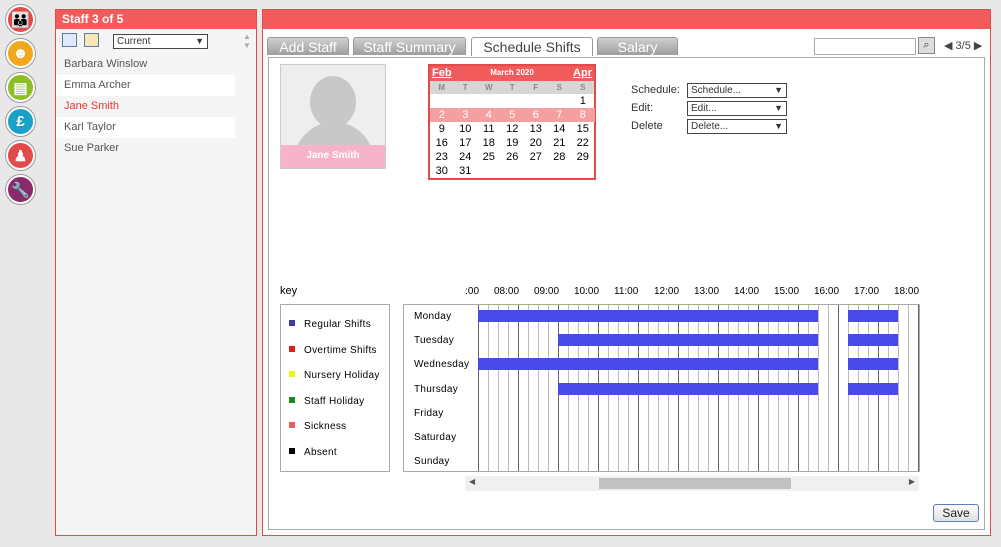  What do you see at coordinates (442, 115) in the screenshot?
I see `calendar-day: 2` at bounding box center [442, 115].